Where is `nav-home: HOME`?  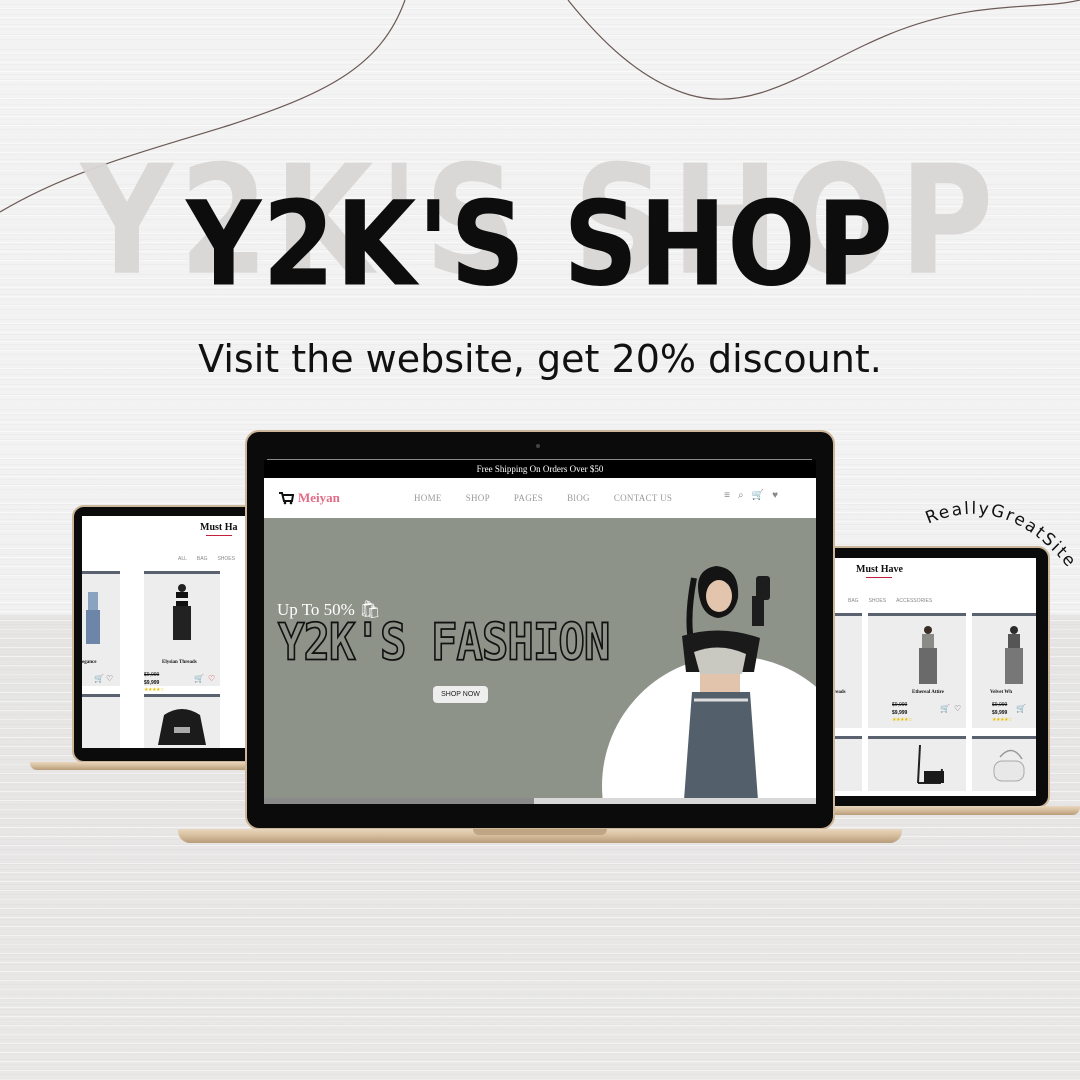
nav-home: HOME is located at coordinates (428, 498).